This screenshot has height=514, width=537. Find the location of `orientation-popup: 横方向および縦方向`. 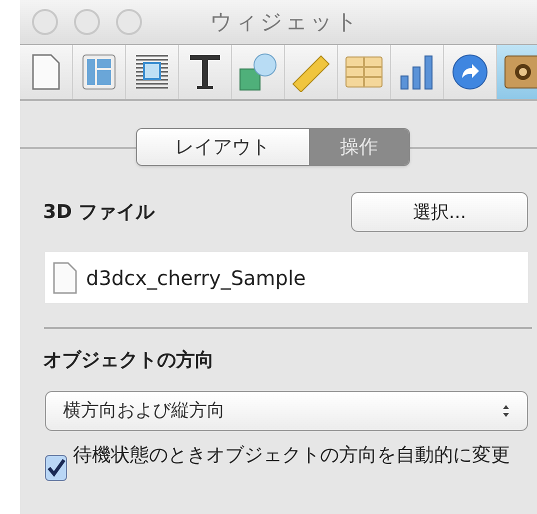

orientation-popup: 横方向および縦方向 is located at coordinates (286, 410).